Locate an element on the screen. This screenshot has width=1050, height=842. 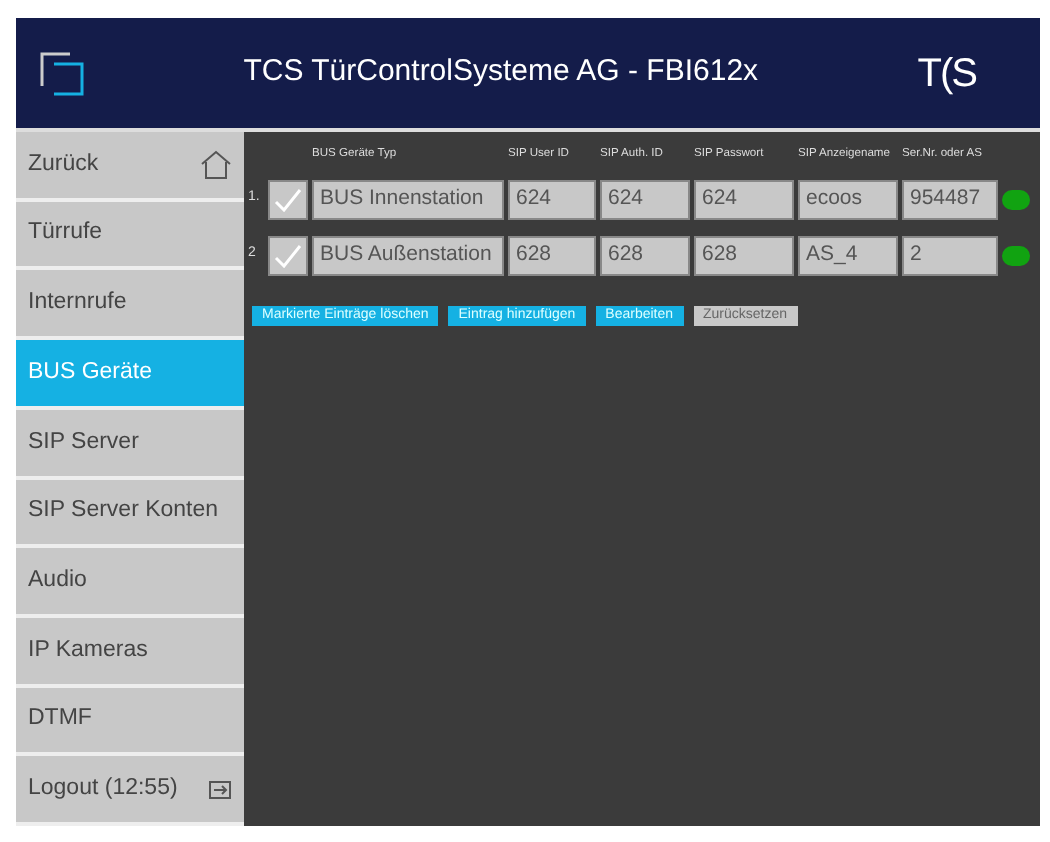
sidebar-item: Logout (12:55) is located at coordinates (130, 791).